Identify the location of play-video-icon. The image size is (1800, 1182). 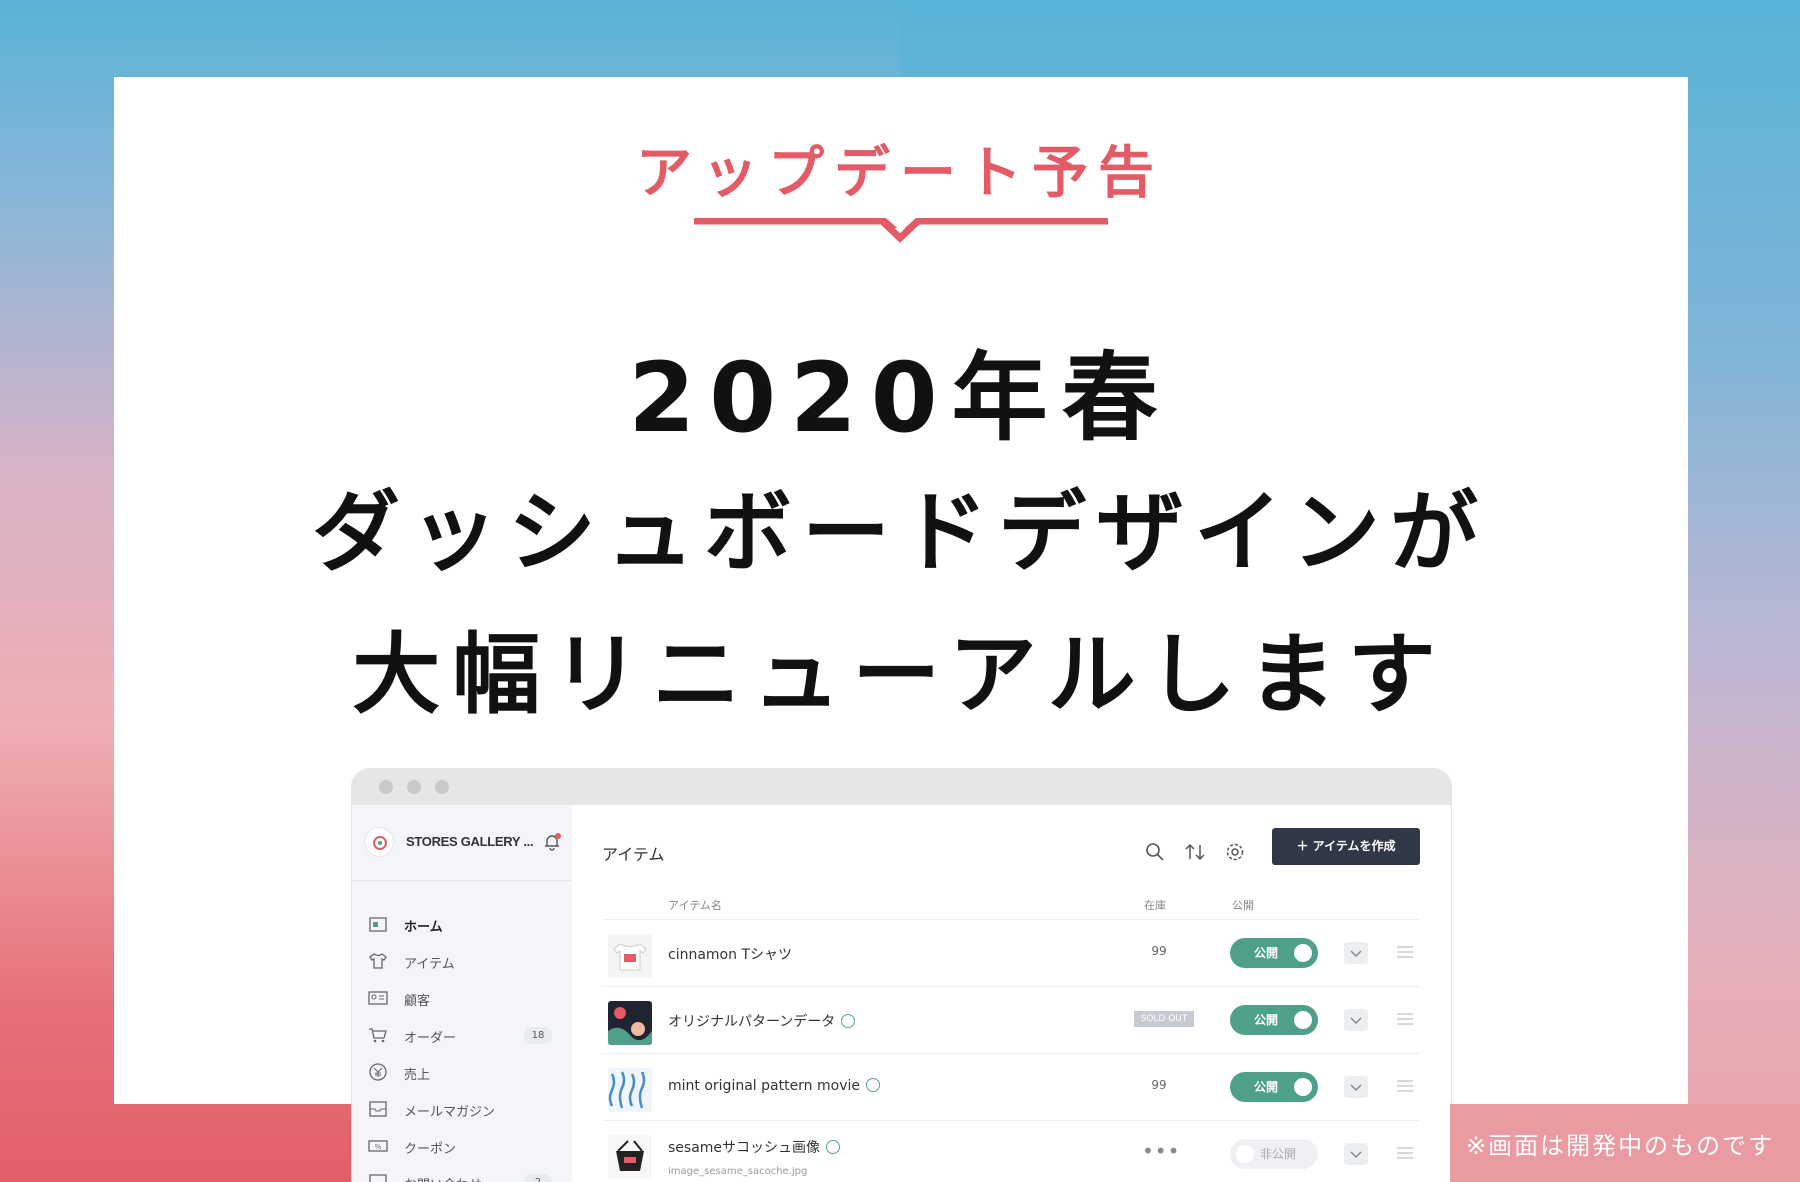
(873, 1085).